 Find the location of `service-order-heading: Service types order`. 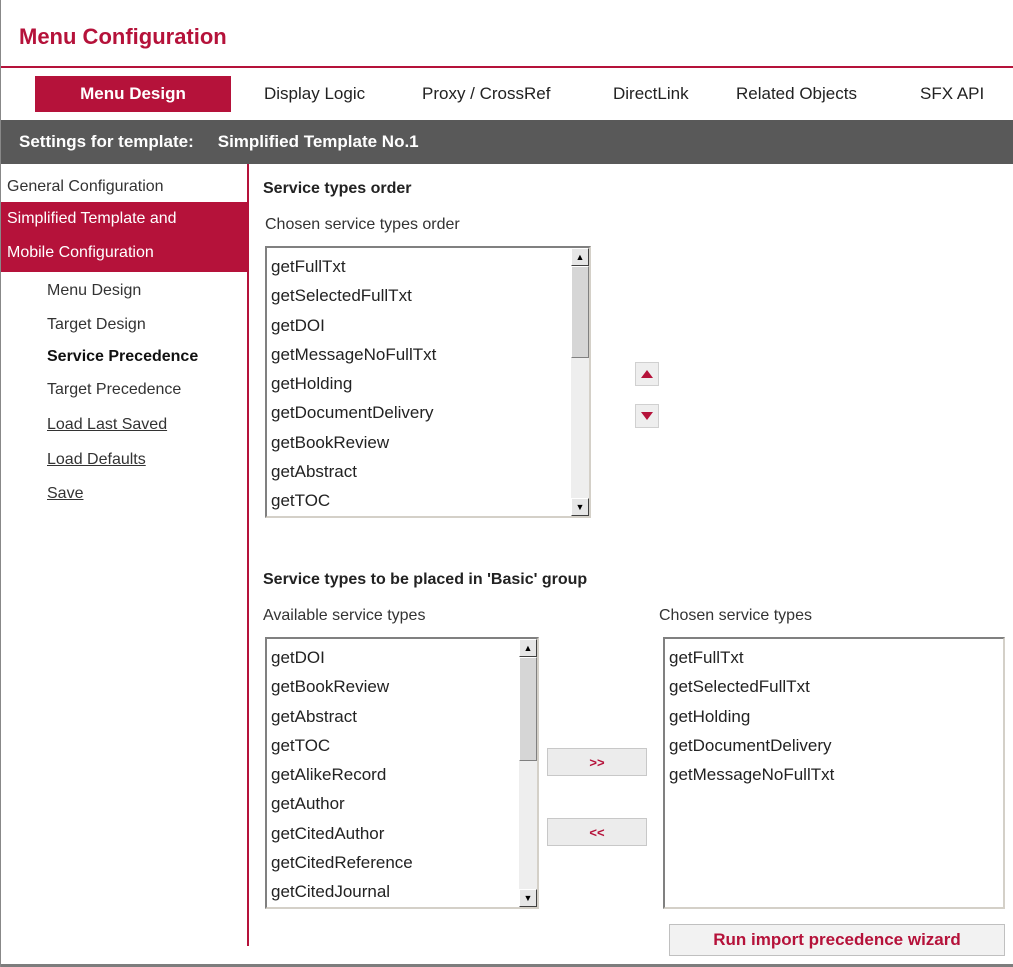

service-order-heading: Service types order is located at coordinates (337, 188).